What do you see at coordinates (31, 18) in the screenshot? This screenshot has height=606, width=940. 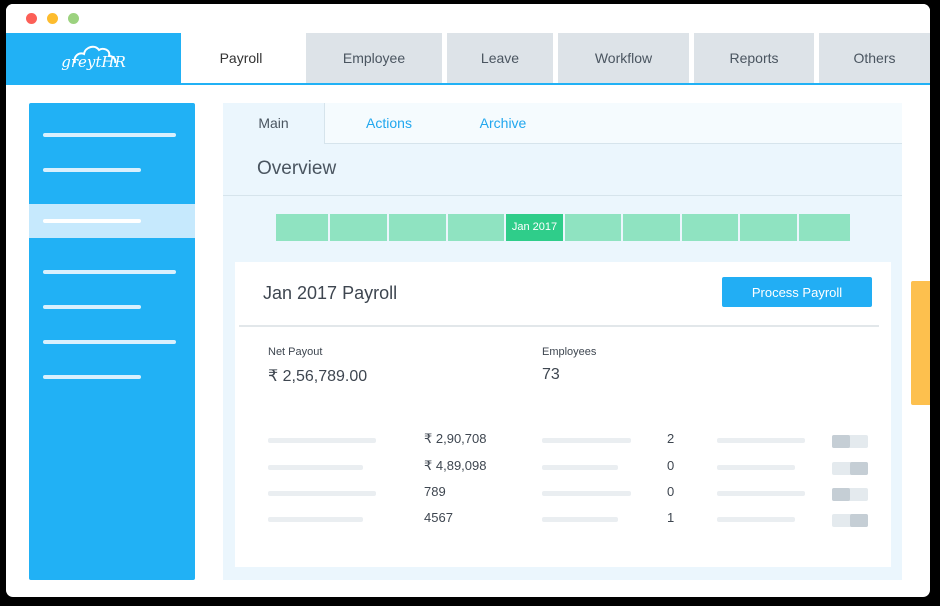 I see `close-window-button` at bounding box center [31, 18].